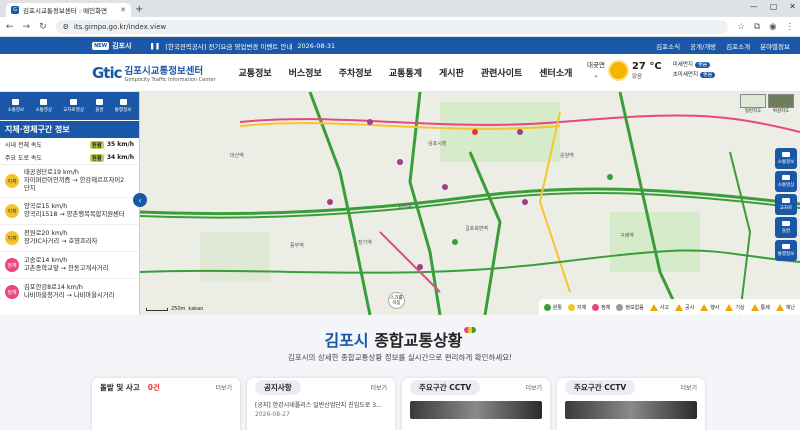 This screenshot has height=430, width=800. I want to click on nav-item-sites: 관련사이트, so click(501, 72).